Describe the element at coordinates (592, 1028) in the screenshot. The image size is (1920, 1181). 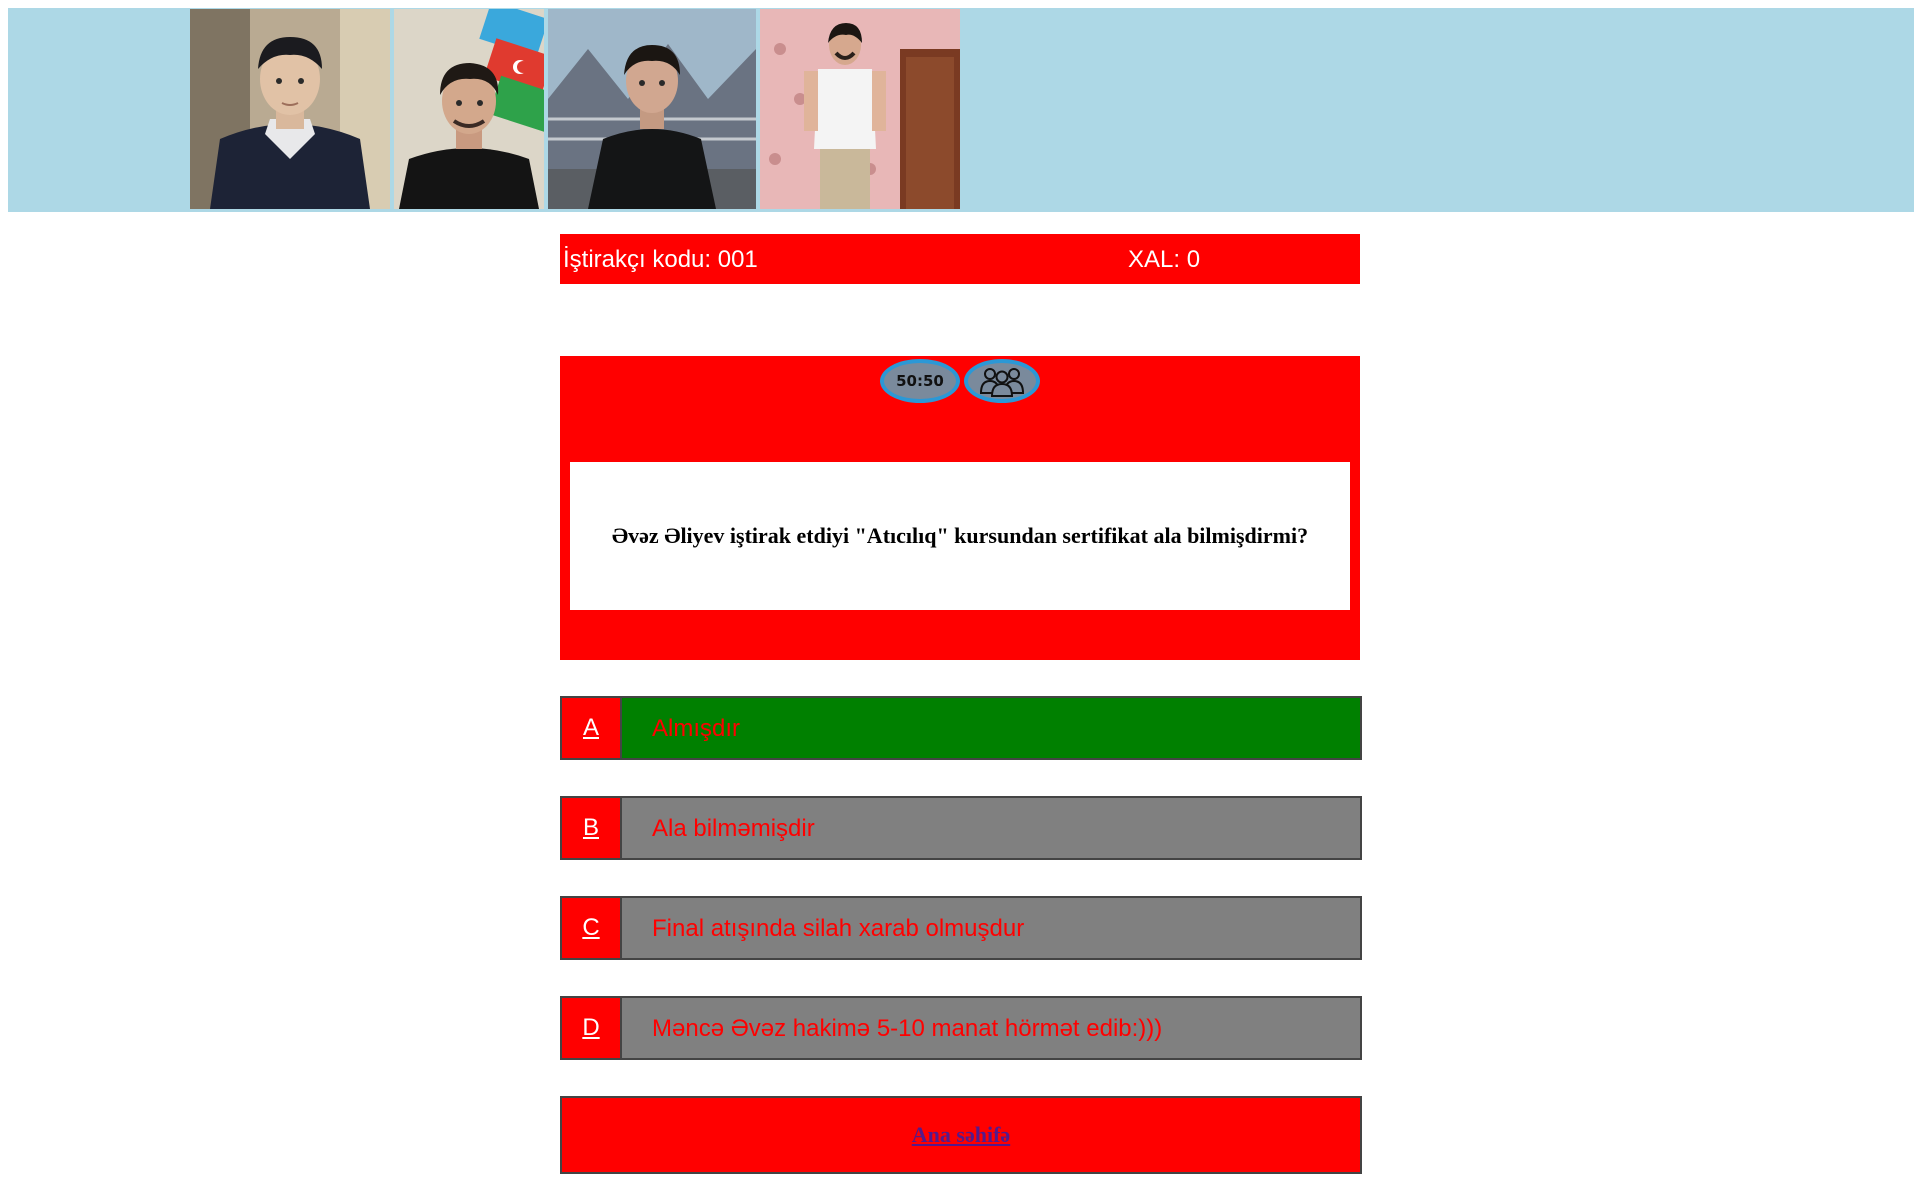
I see `answer-letter-d: D` at that location.